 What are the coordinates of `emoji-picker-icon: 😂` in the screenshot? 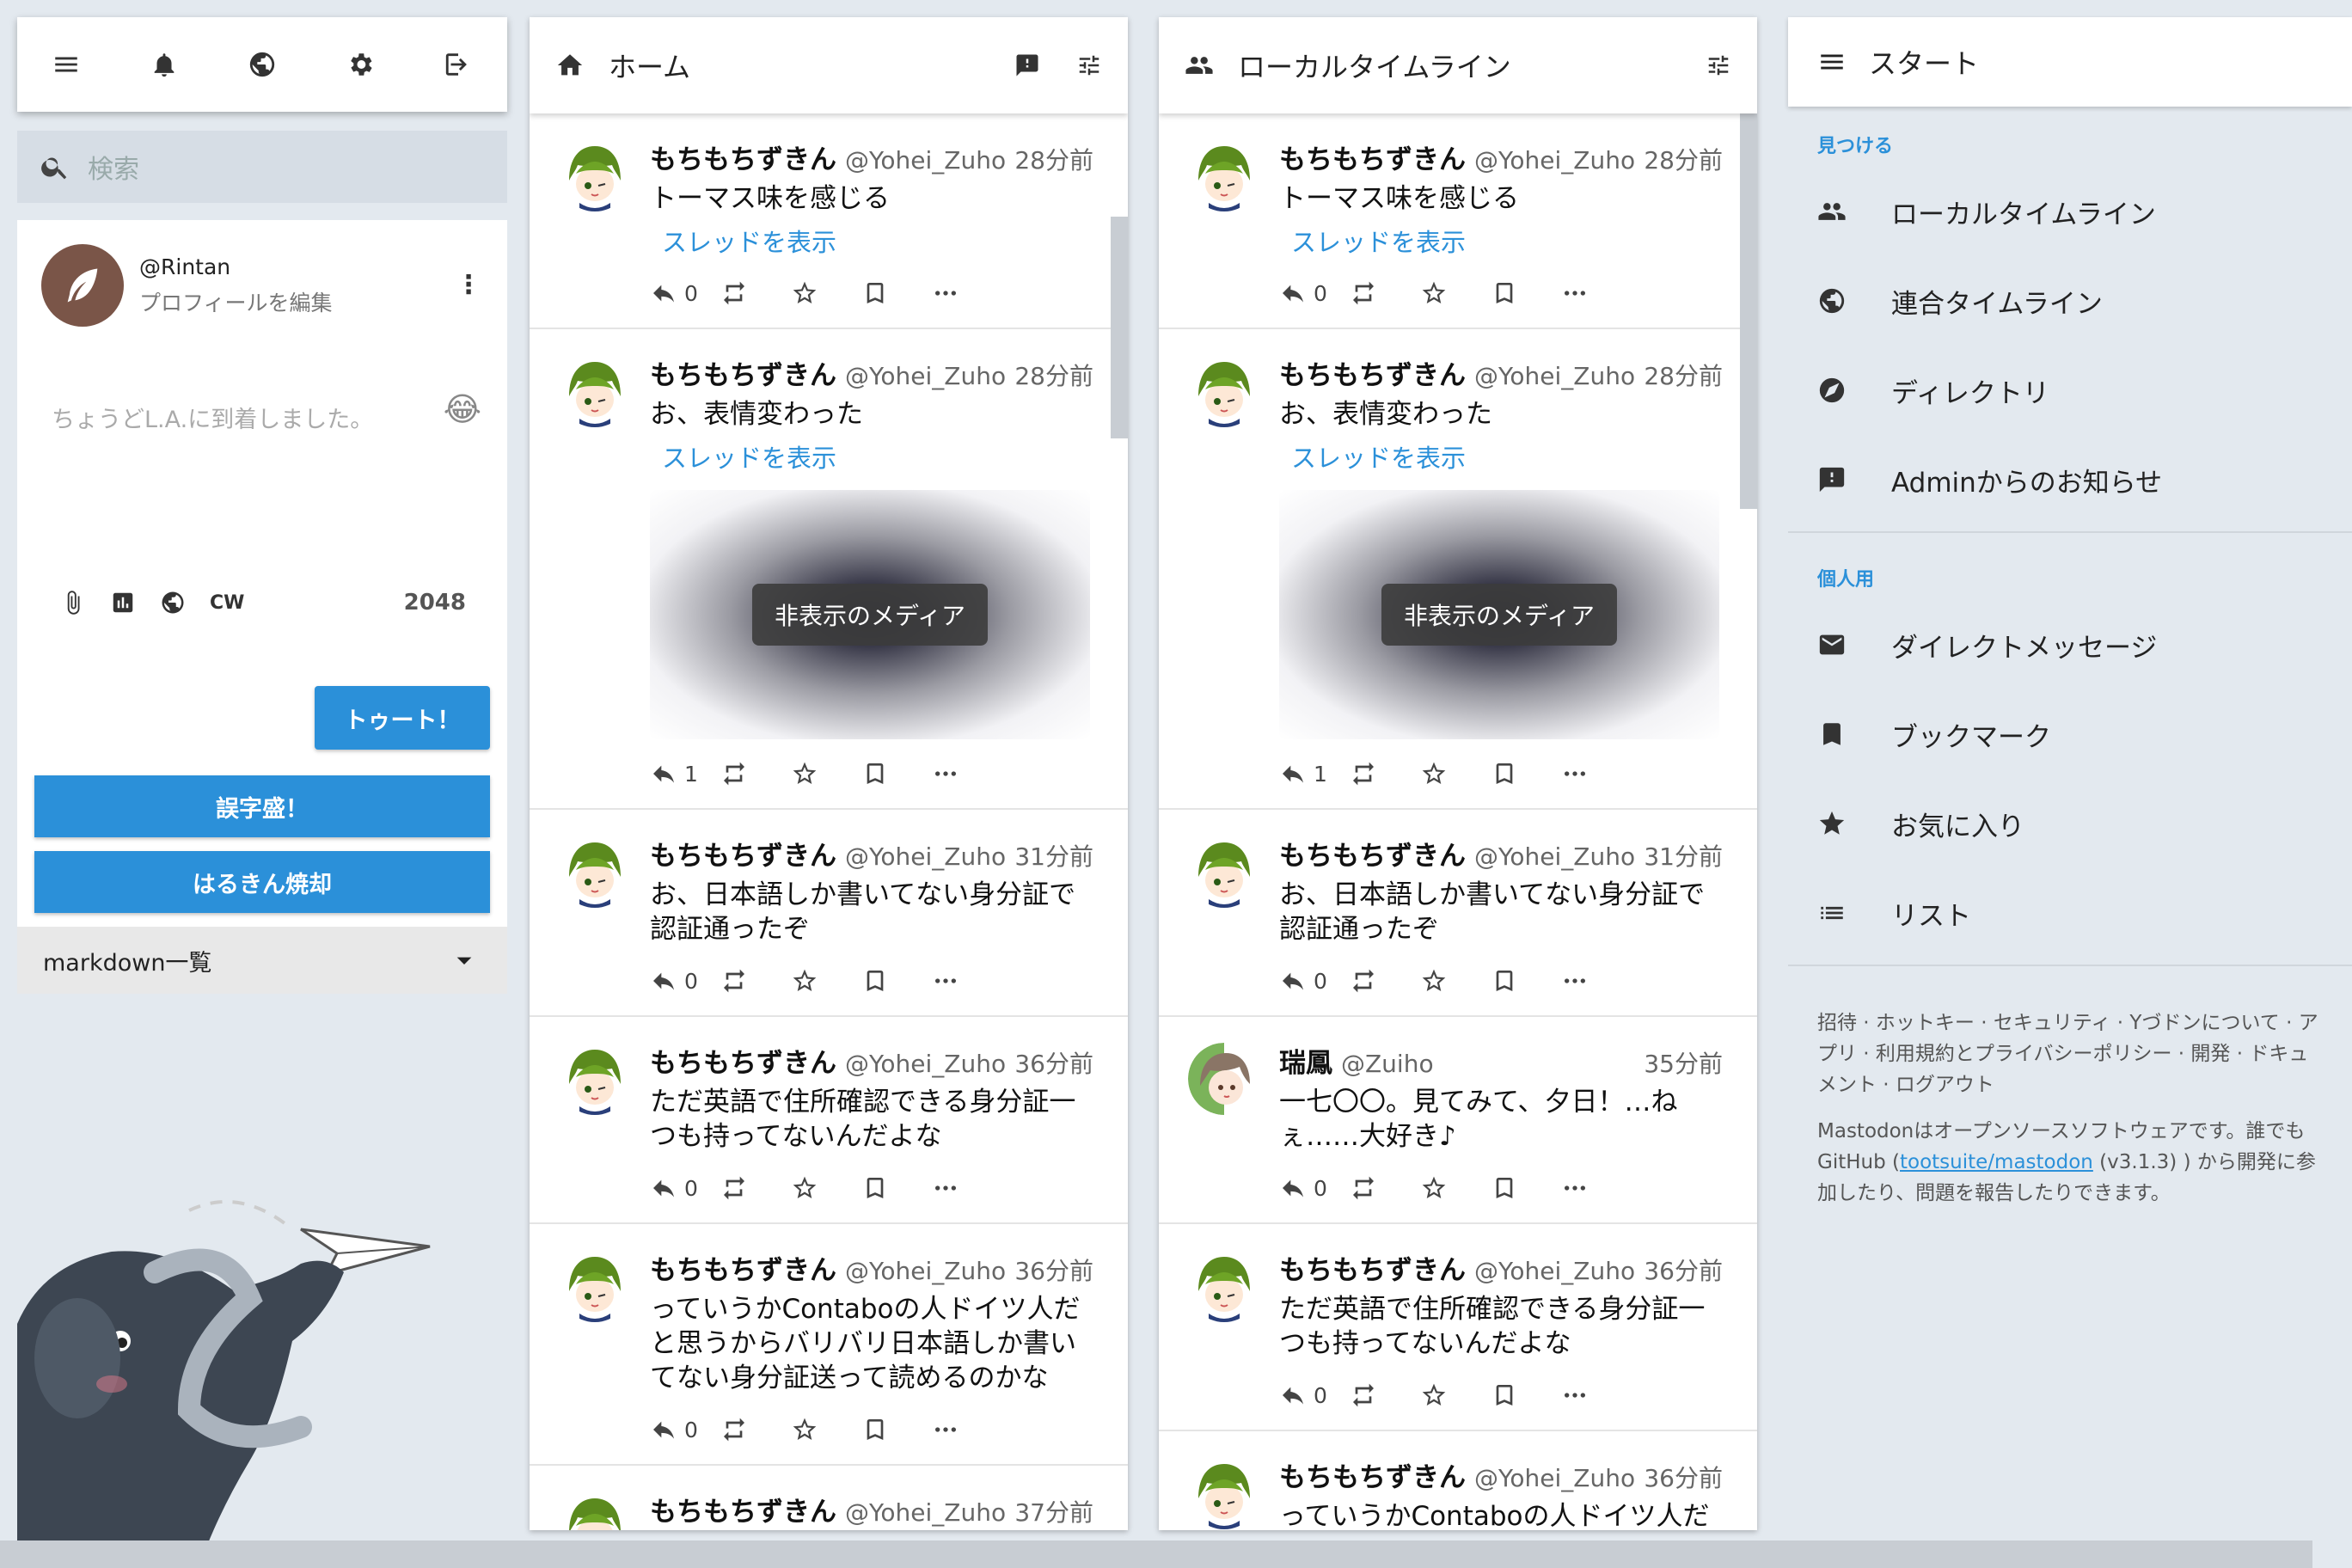 It's located at (462, 409).